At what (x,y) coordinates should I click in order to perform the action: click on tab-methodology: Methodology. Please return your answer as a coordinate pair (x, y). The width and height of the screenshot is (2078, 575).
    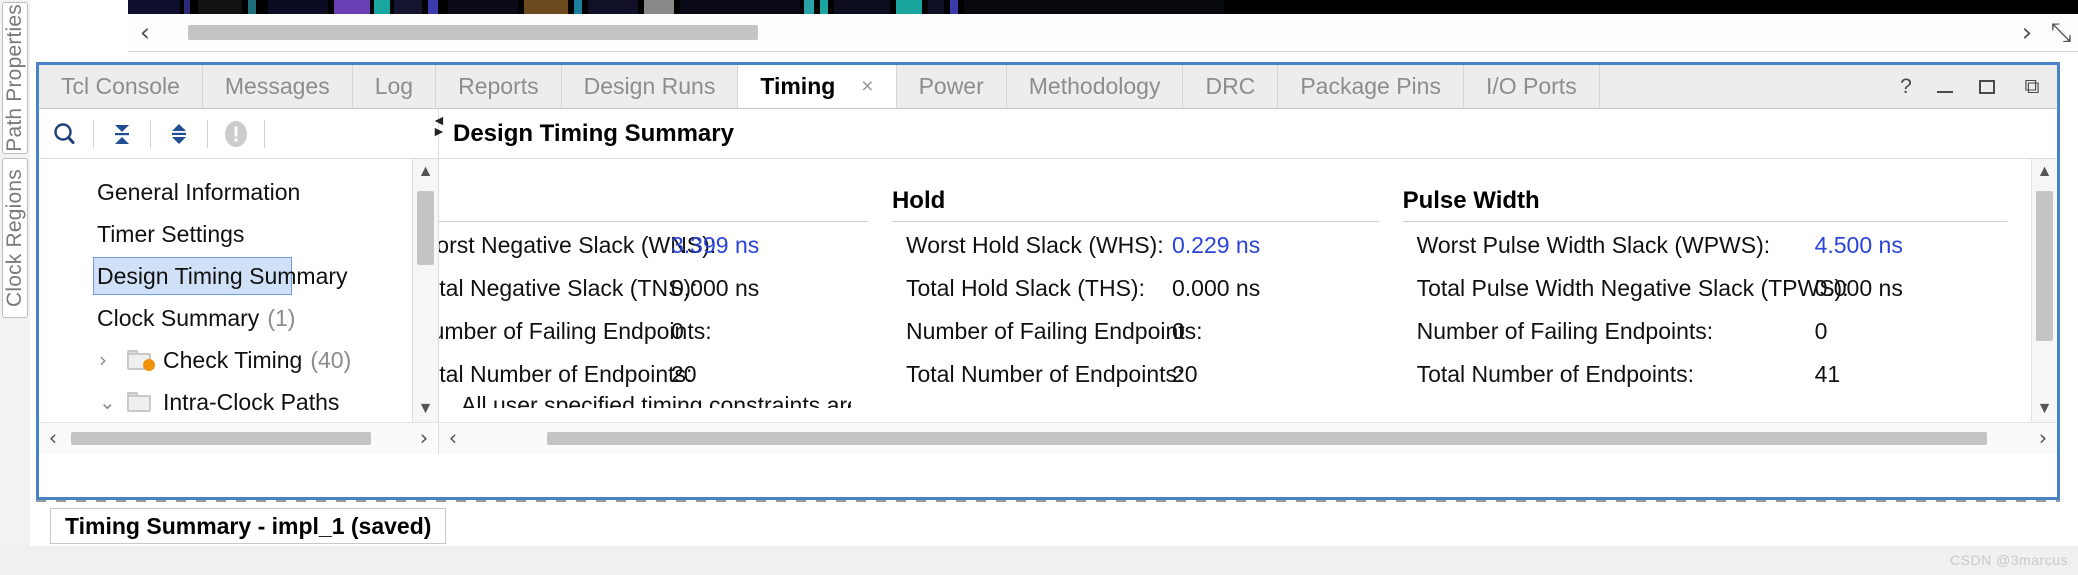
    Looking at the image, I should click on (1095, 86).